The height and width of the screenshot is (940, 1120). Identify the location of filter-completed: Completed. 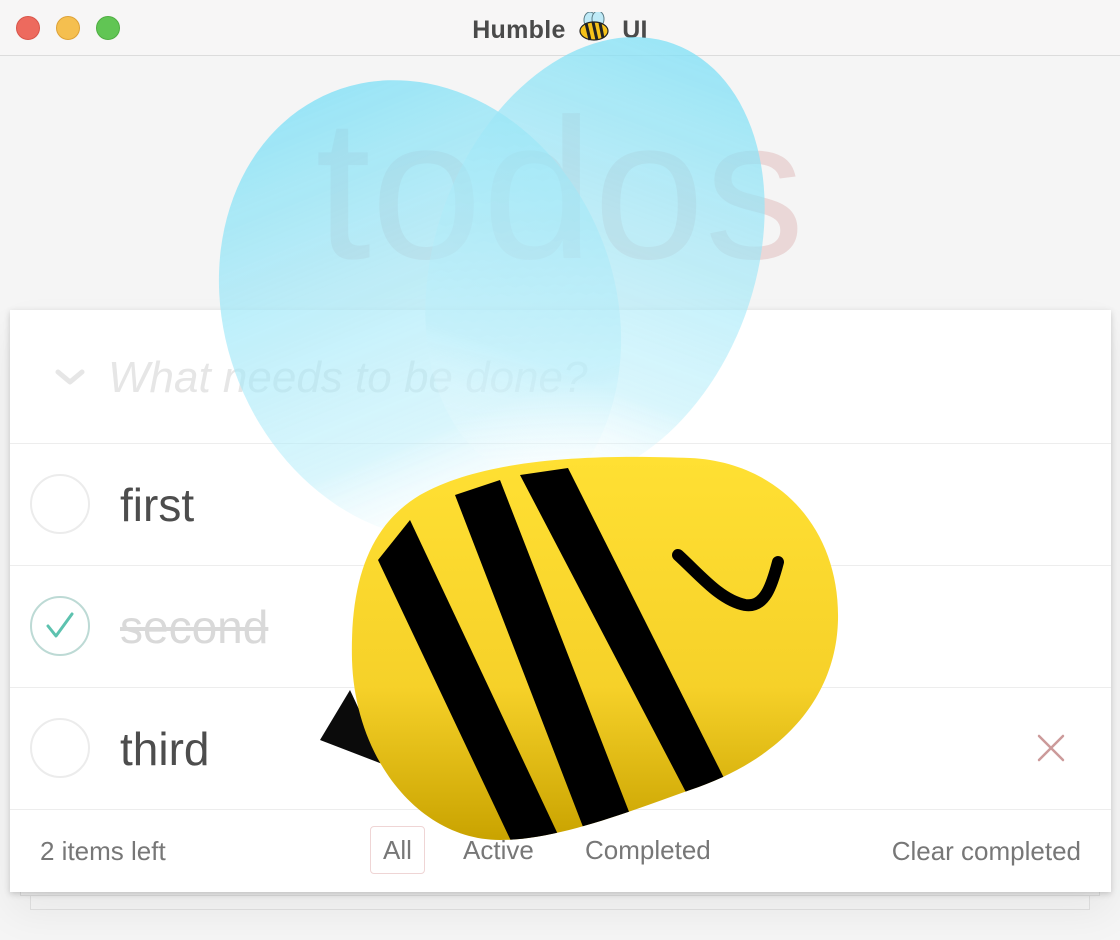
(648, 850).